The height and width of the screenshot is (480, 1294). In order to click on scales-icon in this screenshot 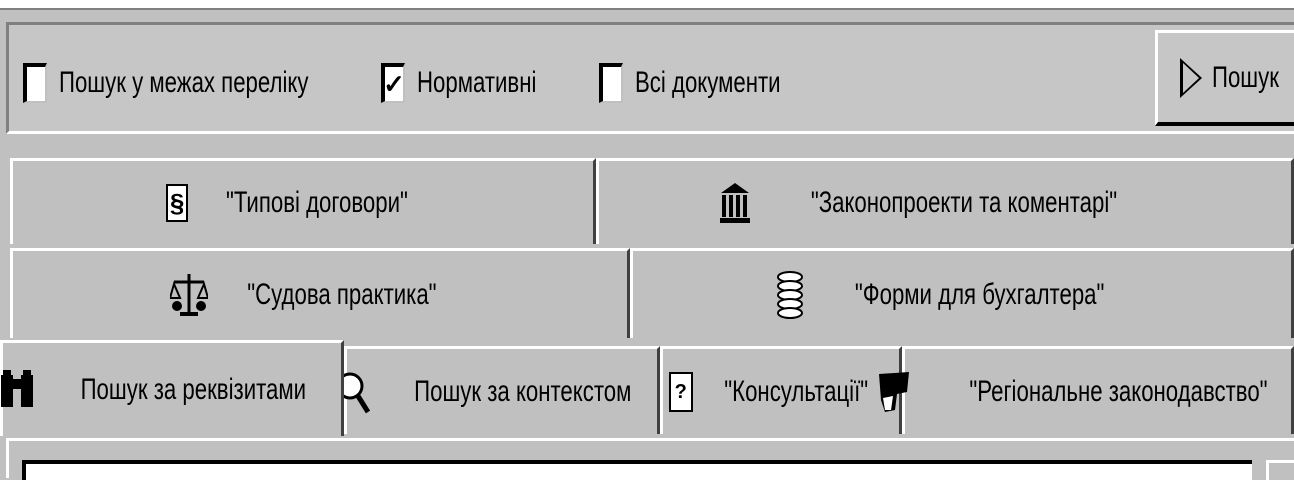, I will do `click(189, 295)`.